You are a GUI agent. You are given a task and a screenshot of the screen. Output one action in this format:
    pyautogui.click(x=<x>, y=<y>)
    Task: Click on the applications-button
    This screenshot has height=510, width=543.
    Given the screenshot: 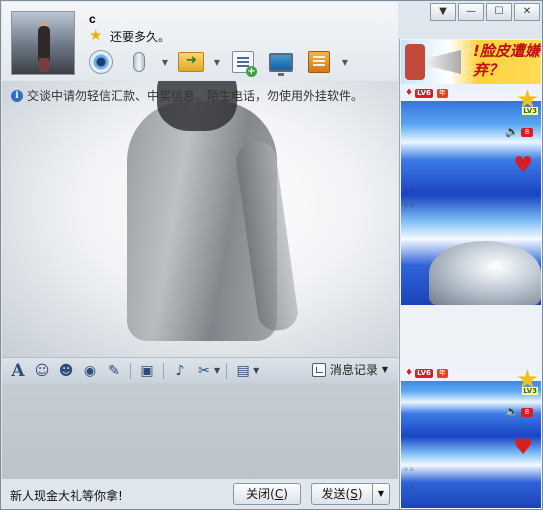 What is the action you would take?
    pyautogui.click(x=319, y=62)
    